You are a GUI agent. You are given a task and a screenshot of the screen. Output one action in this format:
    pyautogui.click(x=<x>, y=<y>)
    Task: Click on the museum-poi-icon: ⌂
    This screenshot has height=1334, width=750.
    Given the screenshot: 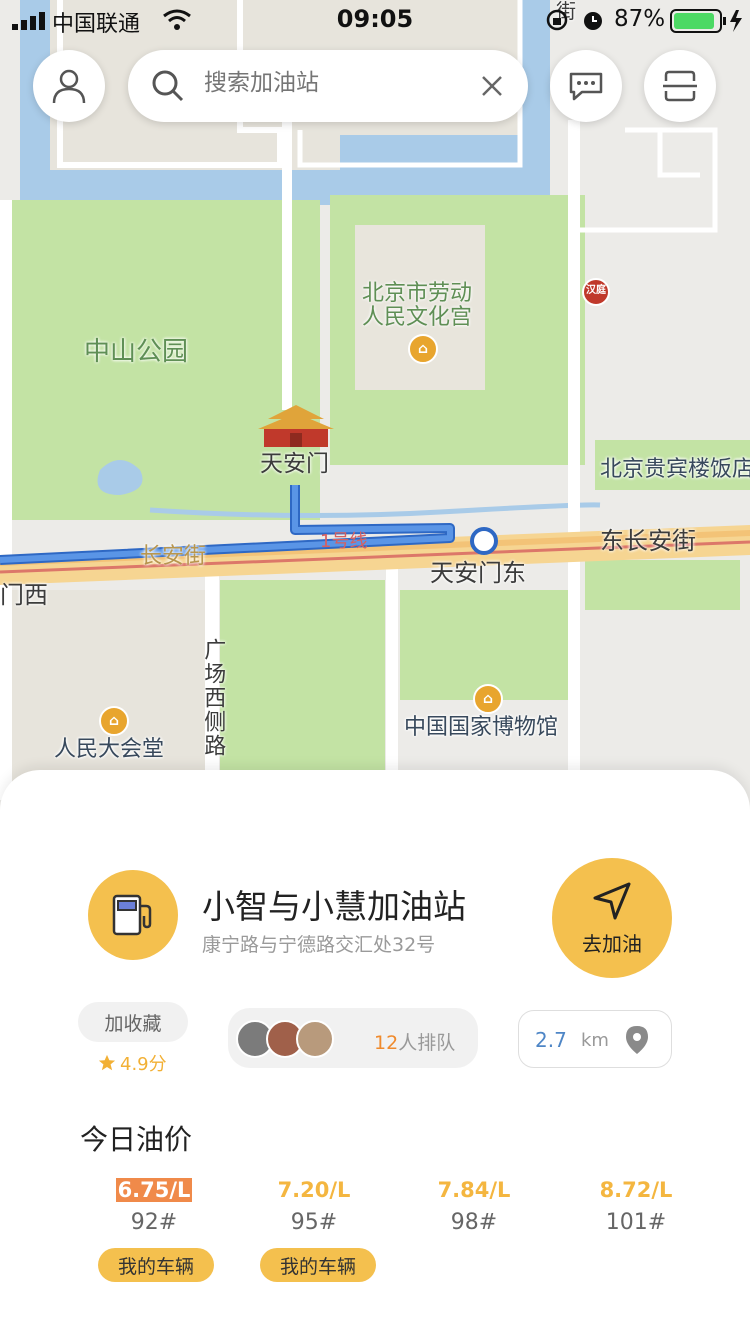 What is the action you would take?
    pyautogui.click(x=488, y=699)
    